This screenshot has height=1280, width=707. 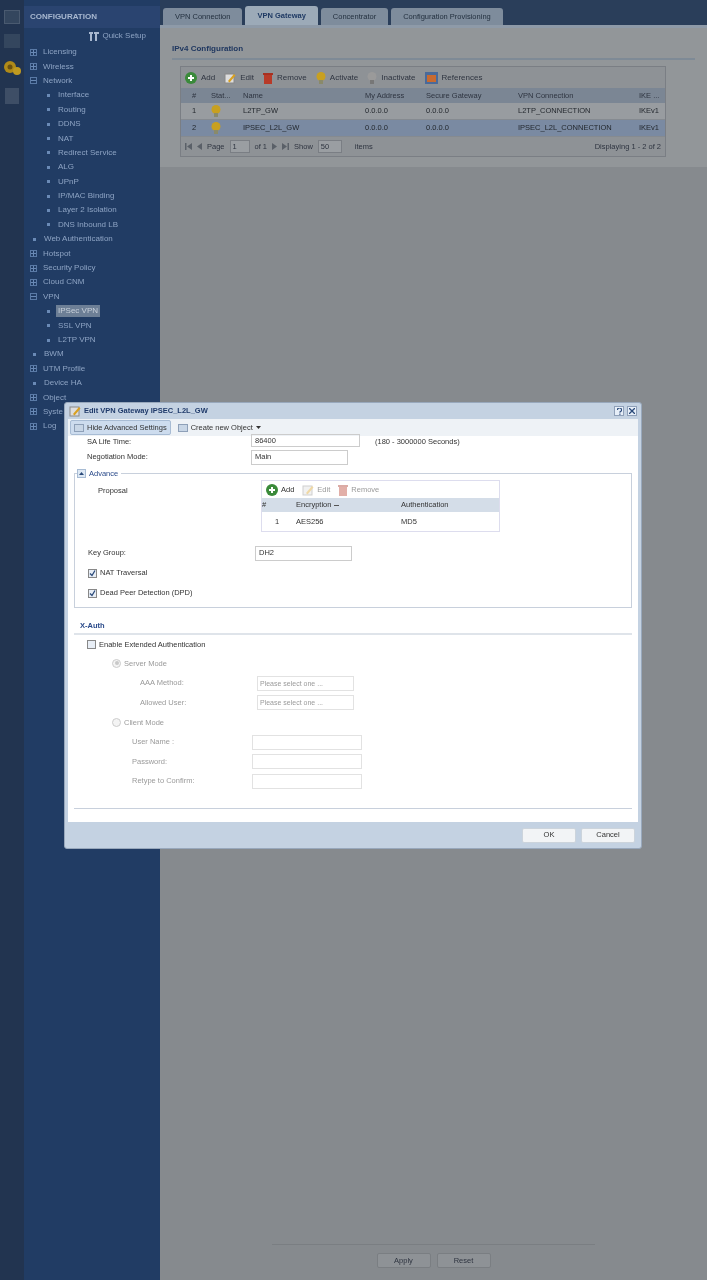 What do you see at coordinates (199, 146) in the screenshot?
I see `previous-page-icon` at bounding box center [199, 146].